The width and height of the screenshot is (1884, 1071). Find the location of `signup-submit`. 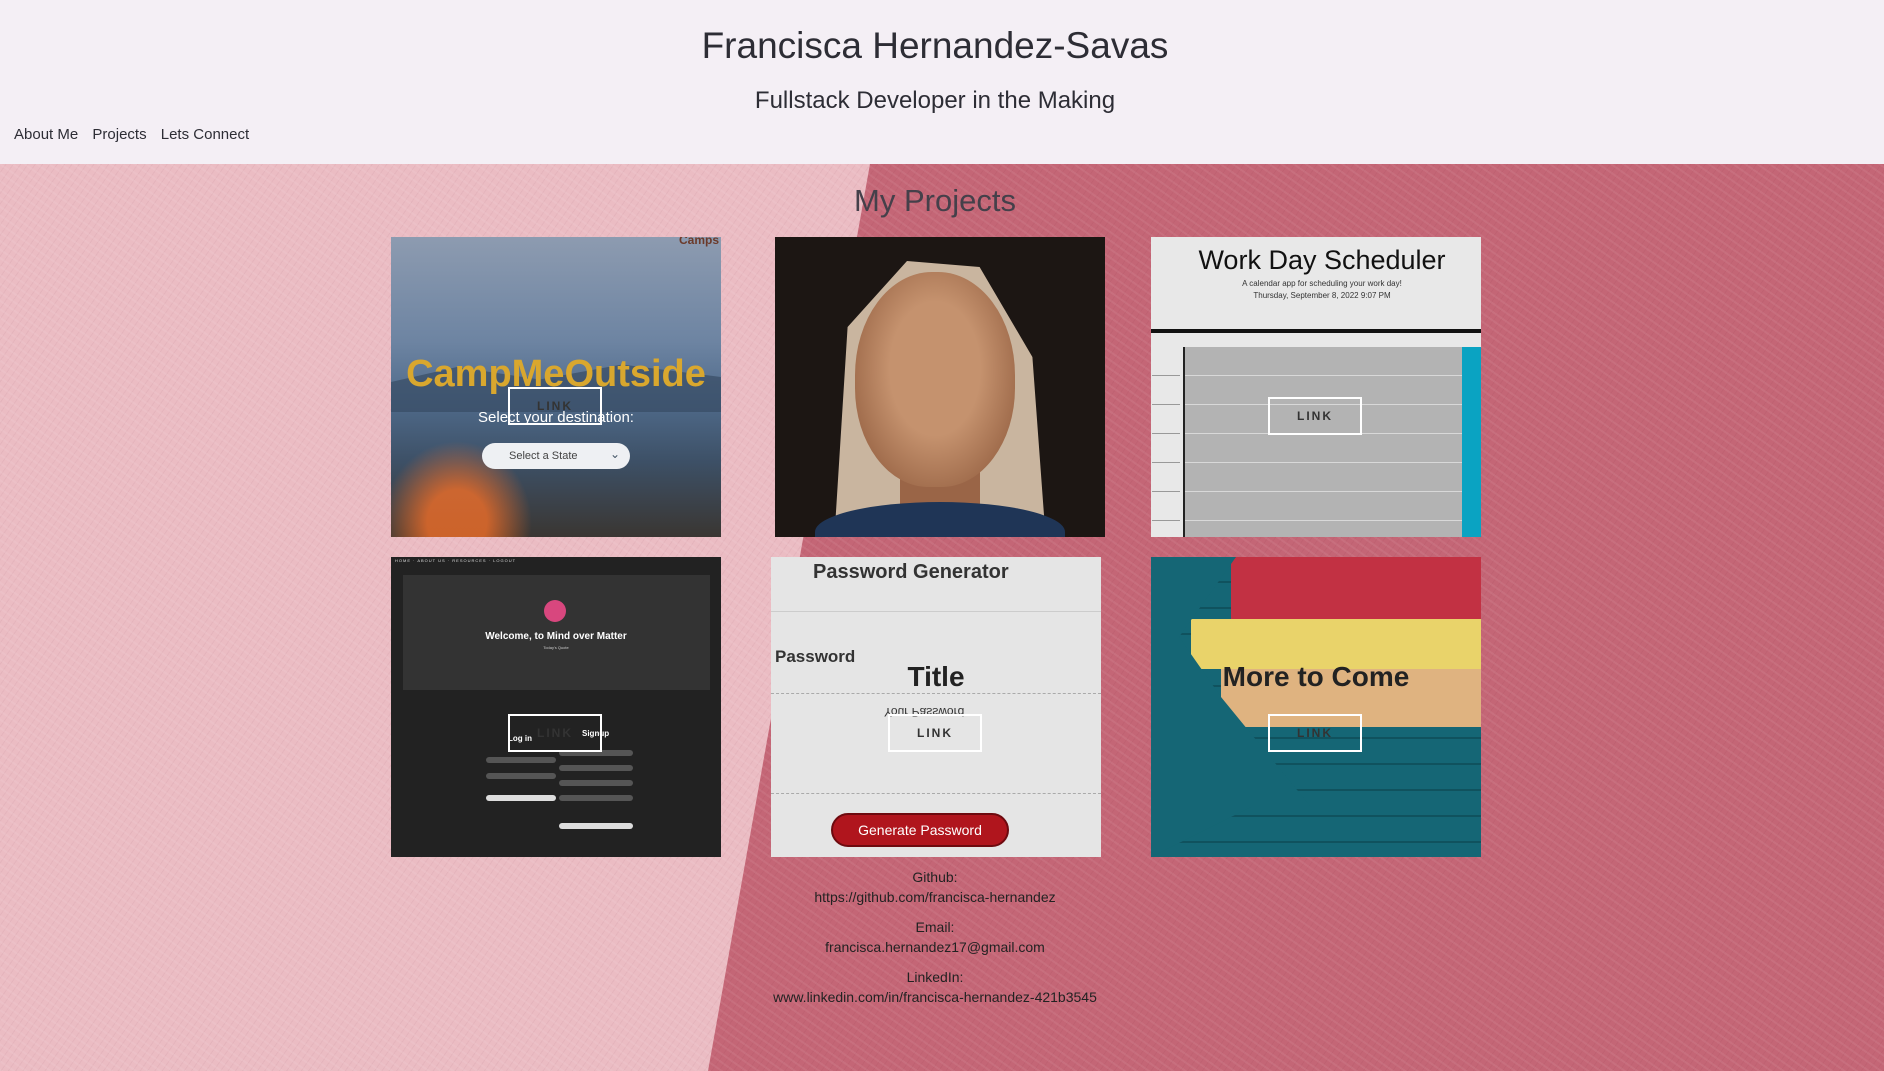

signup-submit is located at coordinates (596, 826).